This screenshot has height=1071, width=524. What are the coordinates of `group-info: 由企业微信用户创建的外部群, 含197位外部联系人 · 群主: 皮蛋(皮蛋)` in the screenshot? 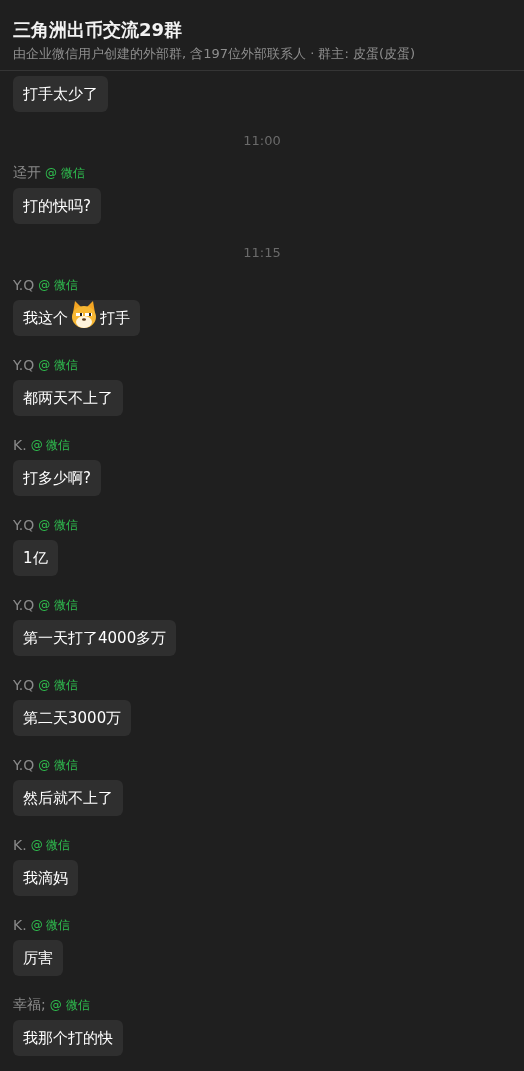 It's located at (215, 54).